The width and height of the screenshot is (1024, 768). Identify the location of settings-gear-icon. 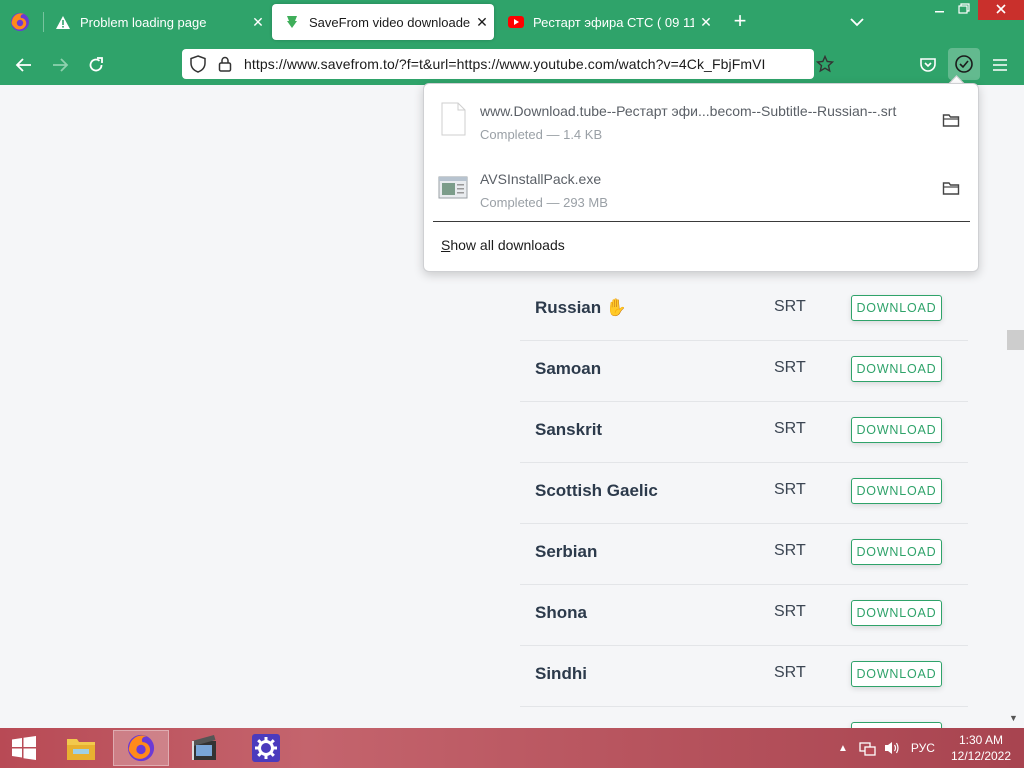
(266, 748).